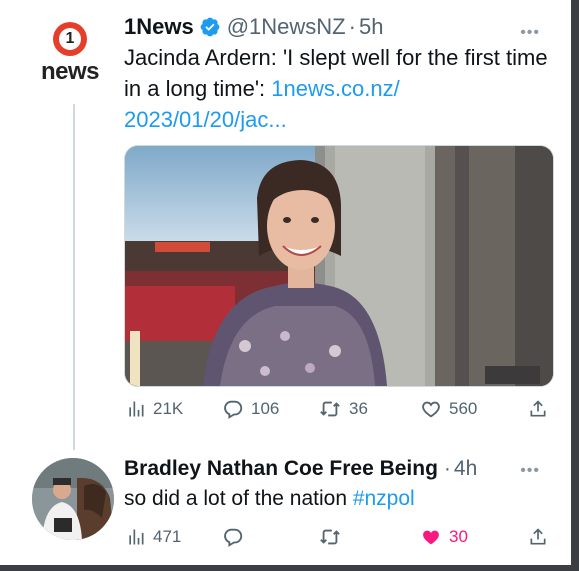  I want to click on hashtag-link: #nzpol, so click(384, 498).